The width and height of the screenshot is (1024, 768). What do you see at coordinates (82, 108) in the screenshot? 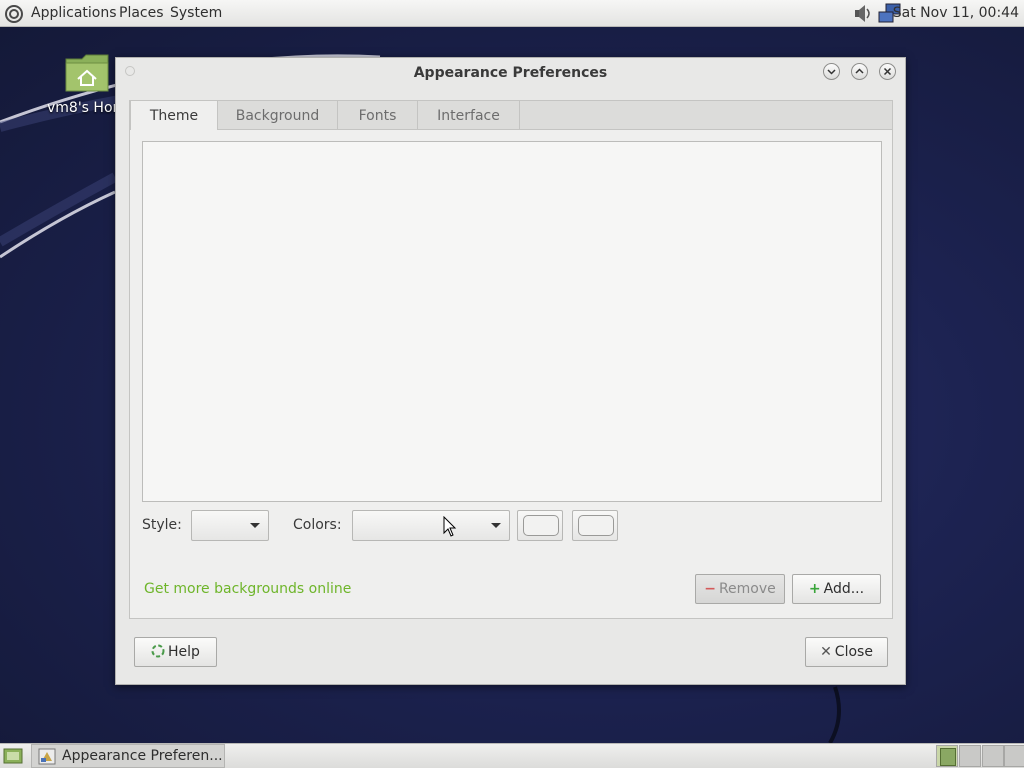
I see `home-folder-label: vm8's Hor` at bounding box center [82, 108].